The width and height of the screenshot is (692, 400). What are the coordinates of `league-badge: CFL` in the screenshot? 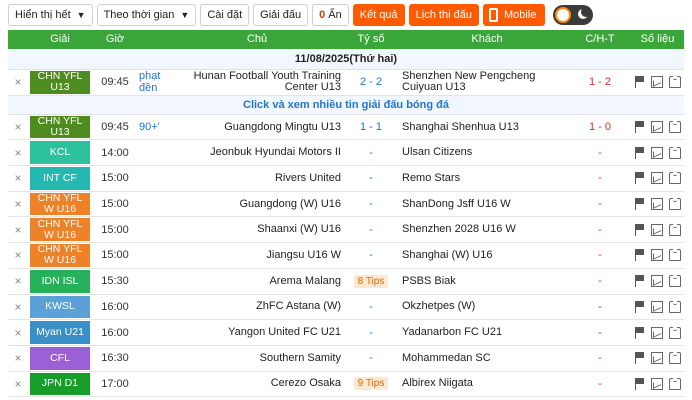 It's located at (60, 358).